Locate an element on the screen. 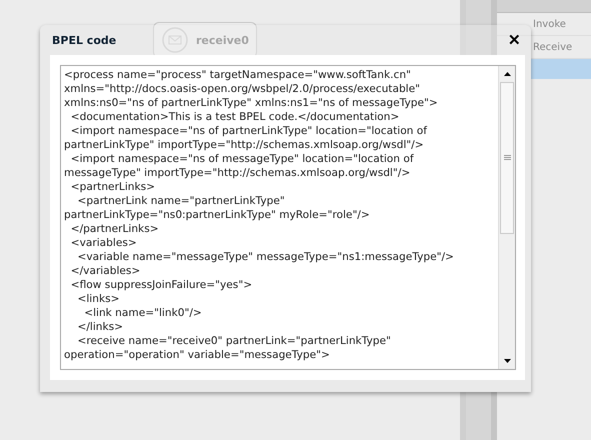 This screenshot has height=440, width=591. dialog-title: BPEL code is located at coordinates (84, 40).